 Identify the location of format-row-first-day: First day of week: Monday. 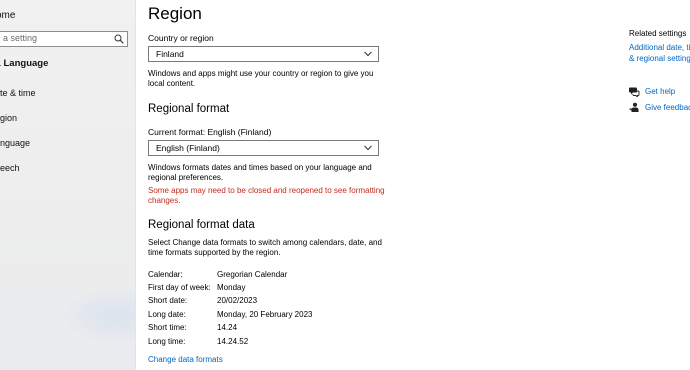
(196, 287).